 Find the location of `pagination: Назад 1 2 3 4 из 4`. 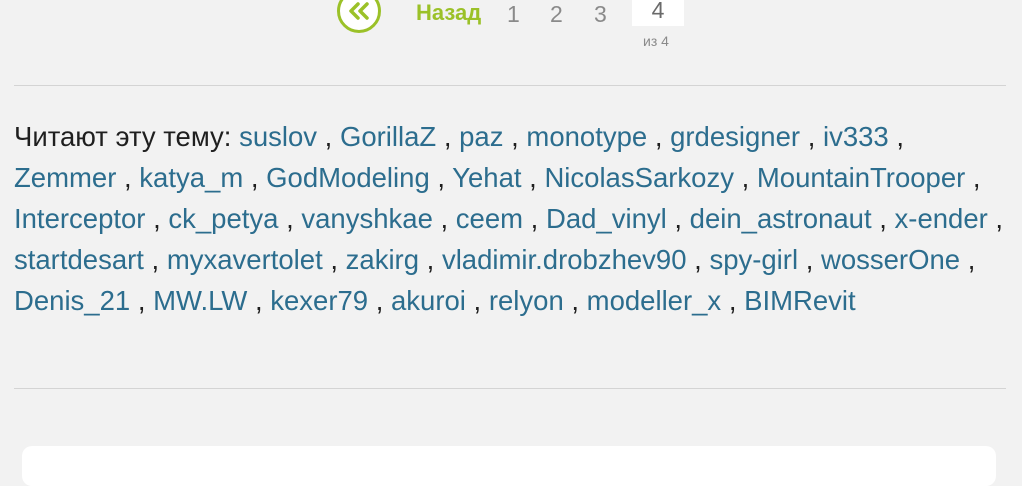

pagination: Назад 1 2 3 4 из 4 is located at coordinates (511, 35).